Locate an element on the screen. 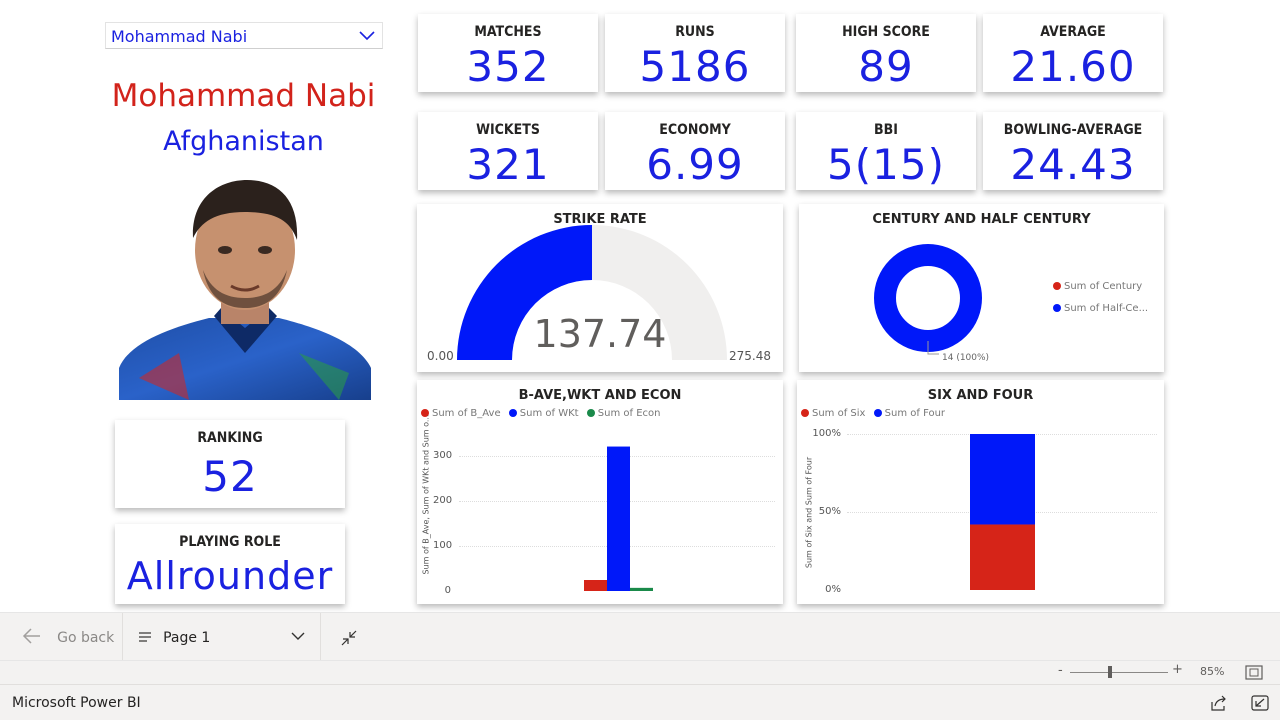 Image resolution: width=1280 pixels, height=720 pixels. gauge-min-label: 0.00 is located at coordinates (440, 356).